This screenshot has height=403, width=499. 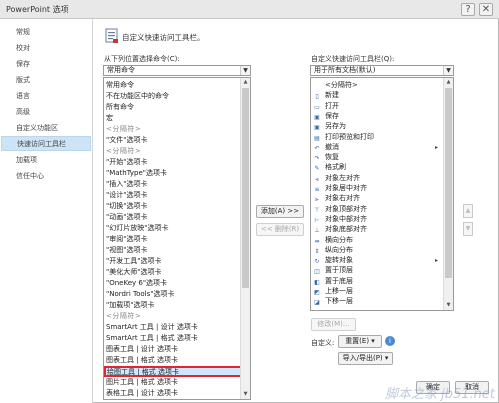 I want to click on available-command-item: "OneKey 6"选项卡, so click(x=174, y=283).